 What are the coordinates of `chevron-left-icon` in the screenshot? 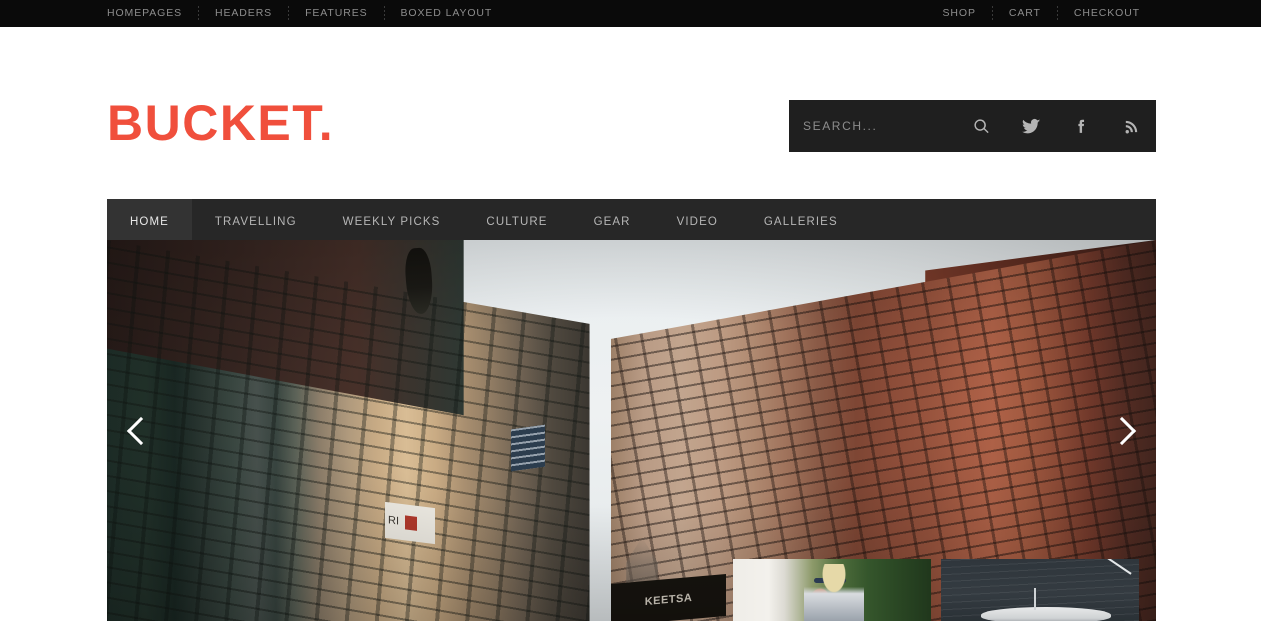 It's located at (141, 430).